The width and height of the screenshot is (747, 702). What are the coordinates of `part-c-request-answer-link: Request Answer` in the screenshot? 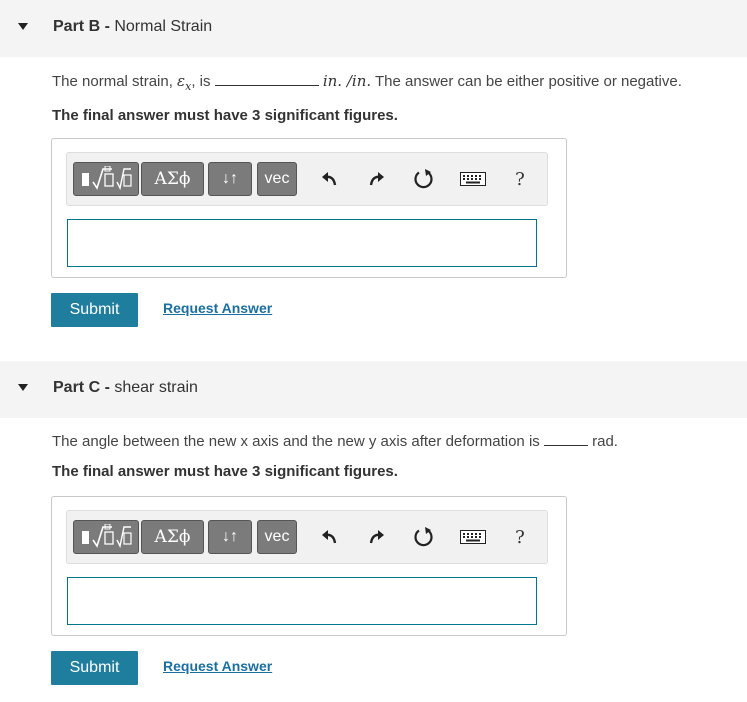 It's located at (217, 666).